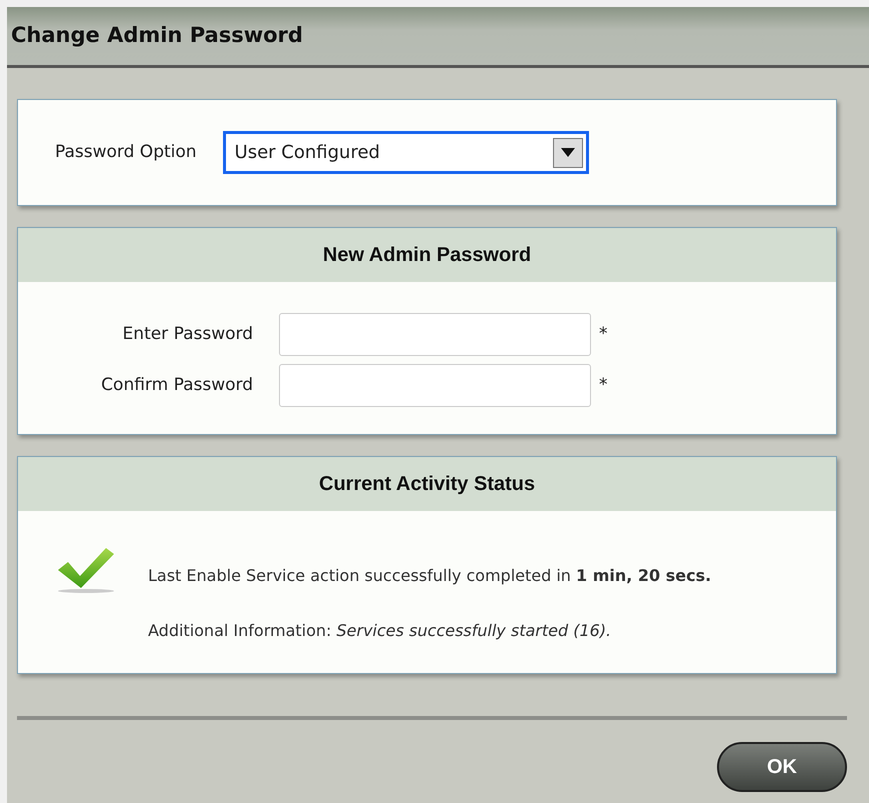  I want to click on panel-title: New Admin Password, so click(427, 255).